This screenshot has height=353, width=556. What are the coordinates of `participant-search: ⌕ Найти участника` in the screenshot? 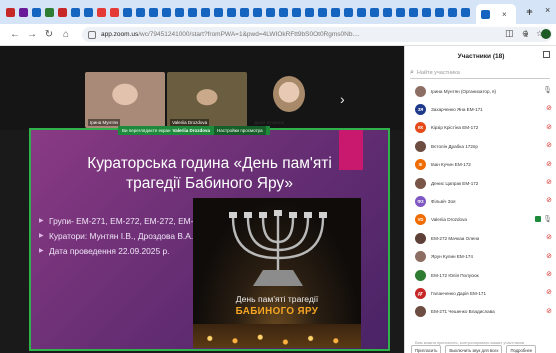 It's located at (480, 73).